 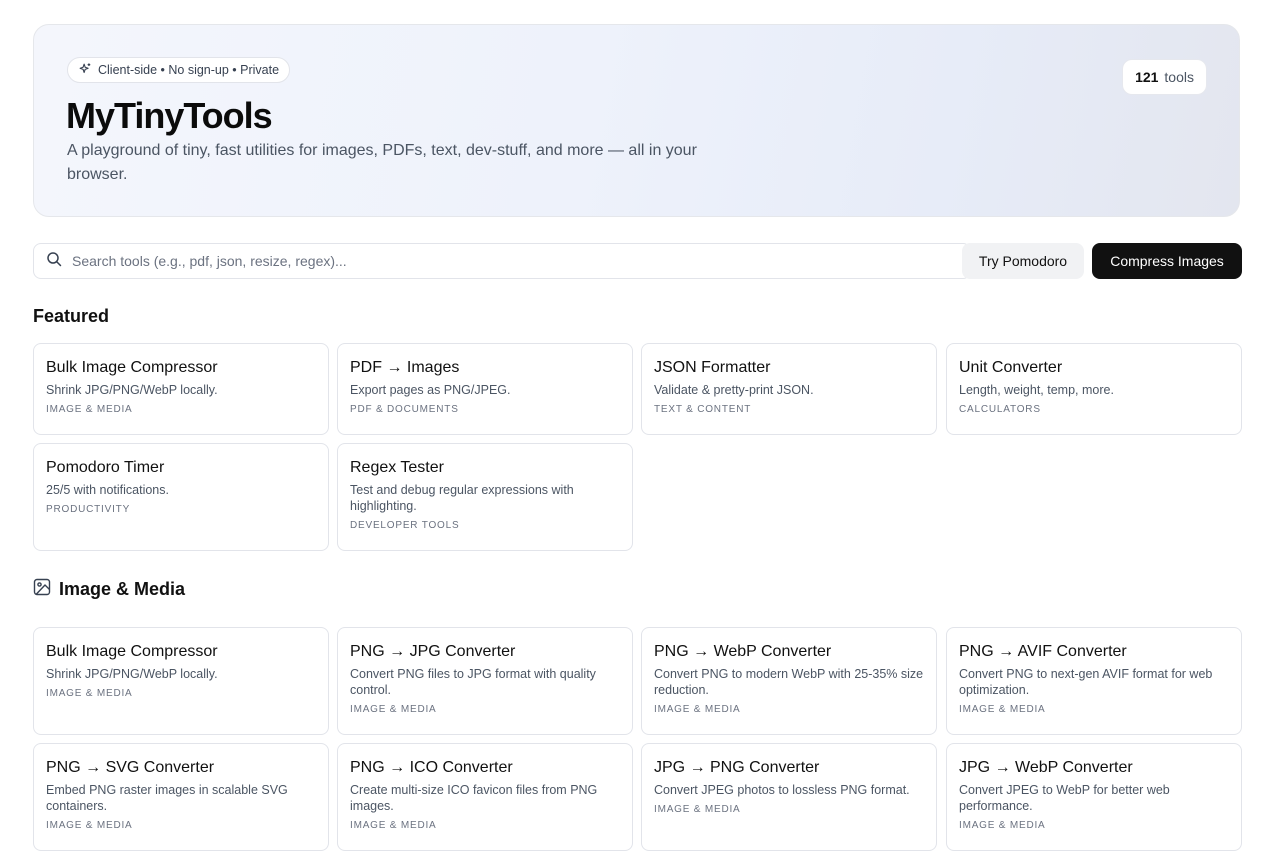 I want to click on featured-title: Featured, so click(x=71, y=316).